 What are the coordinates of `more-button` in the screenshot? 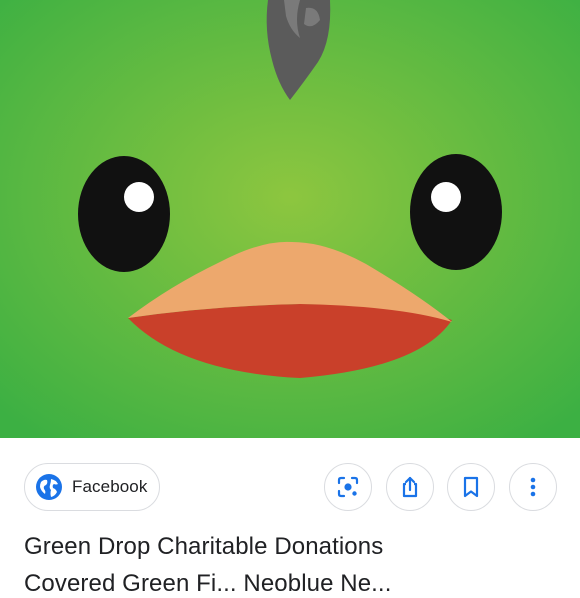 It's located at (533, 487).